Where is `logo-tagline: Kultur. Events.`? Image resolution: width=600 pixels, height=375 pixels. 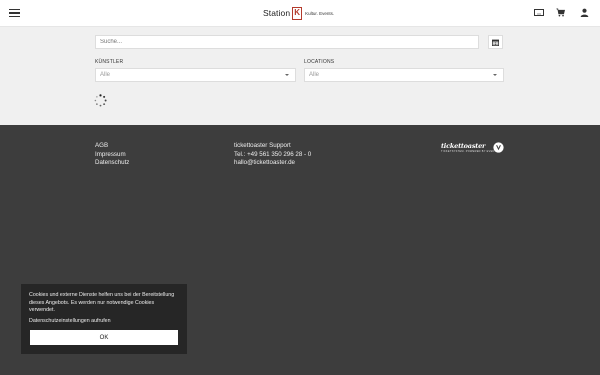 logo-tagline: Kultur. Events. is located at coordinates (320, 13).